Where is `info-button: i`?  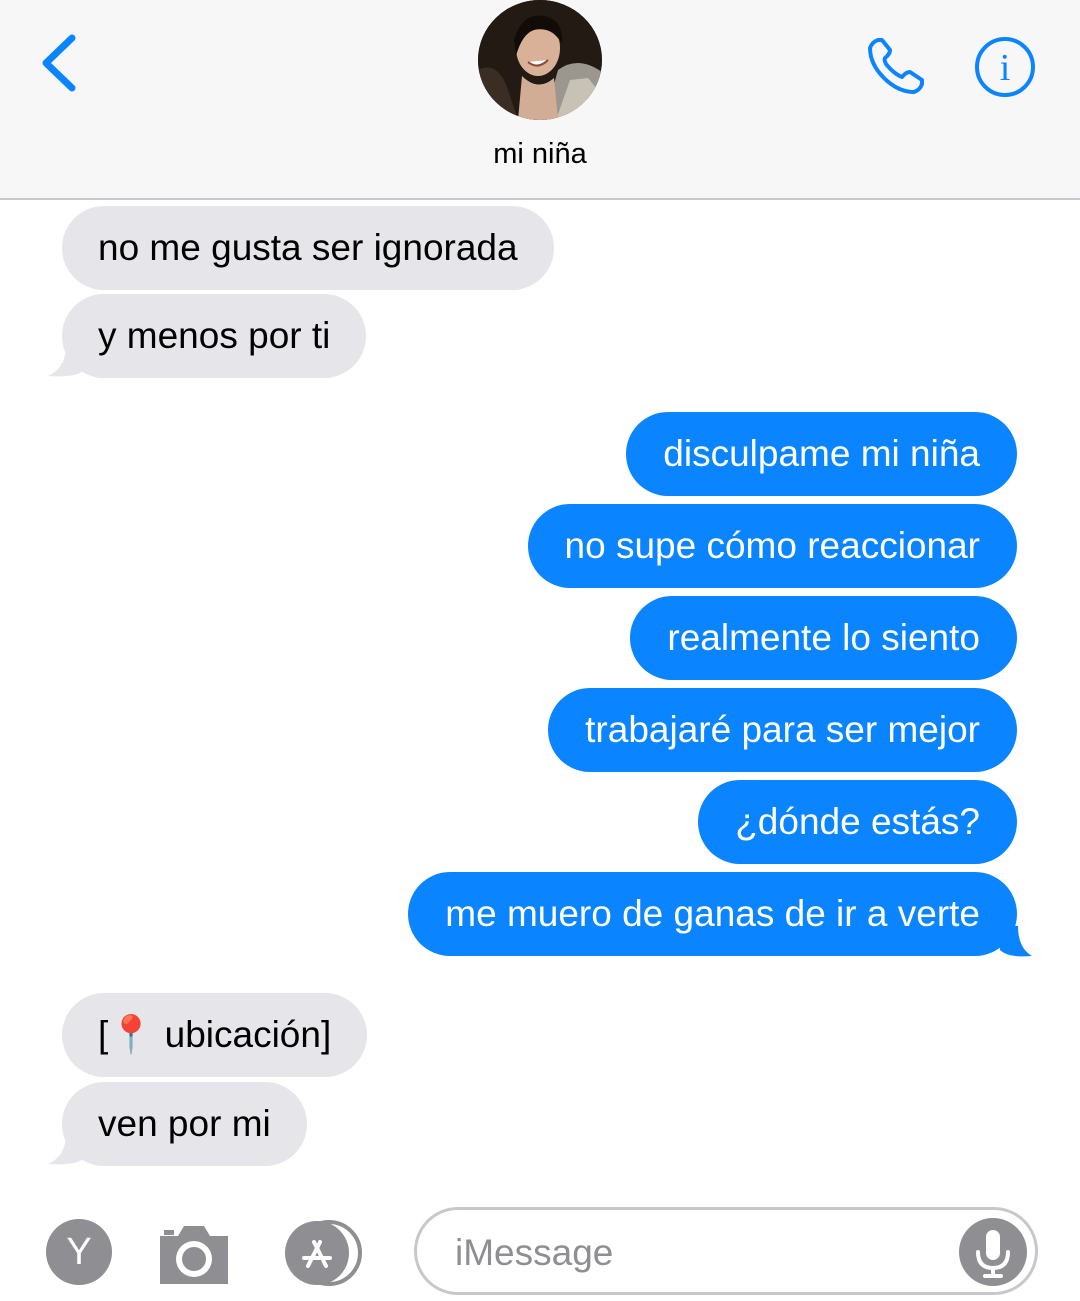 info-button: i is located at coordinates (1005, 67).